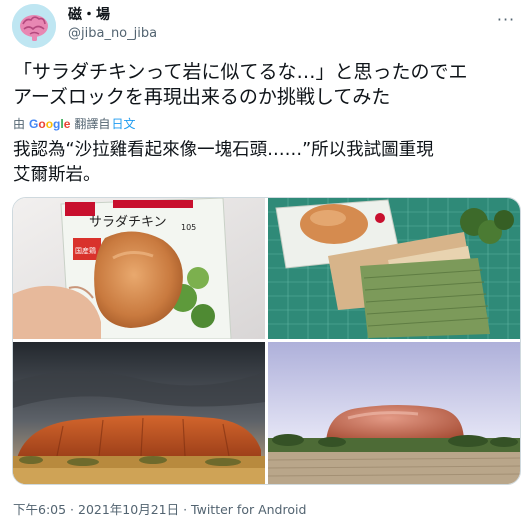 The image size is (529, 527). Describe the element at coordinates (112, 15) in the screenshot. I see `author-display-name: 磁・場` at that location.